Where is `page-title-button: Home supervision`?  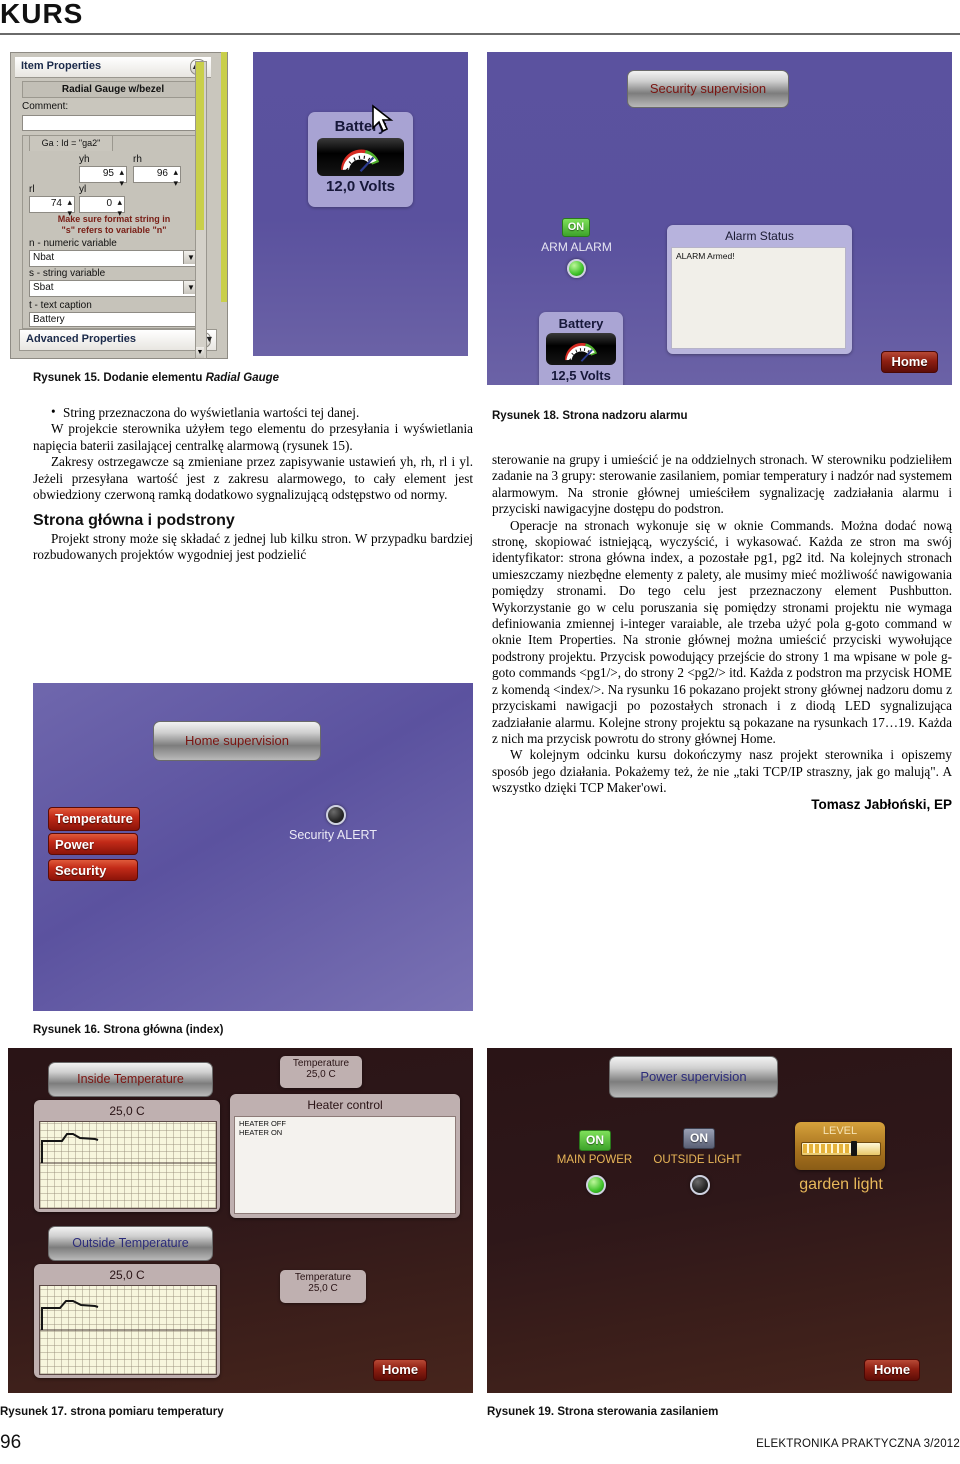
page-title-button: Home supervision is located at coordinates (237, 741).